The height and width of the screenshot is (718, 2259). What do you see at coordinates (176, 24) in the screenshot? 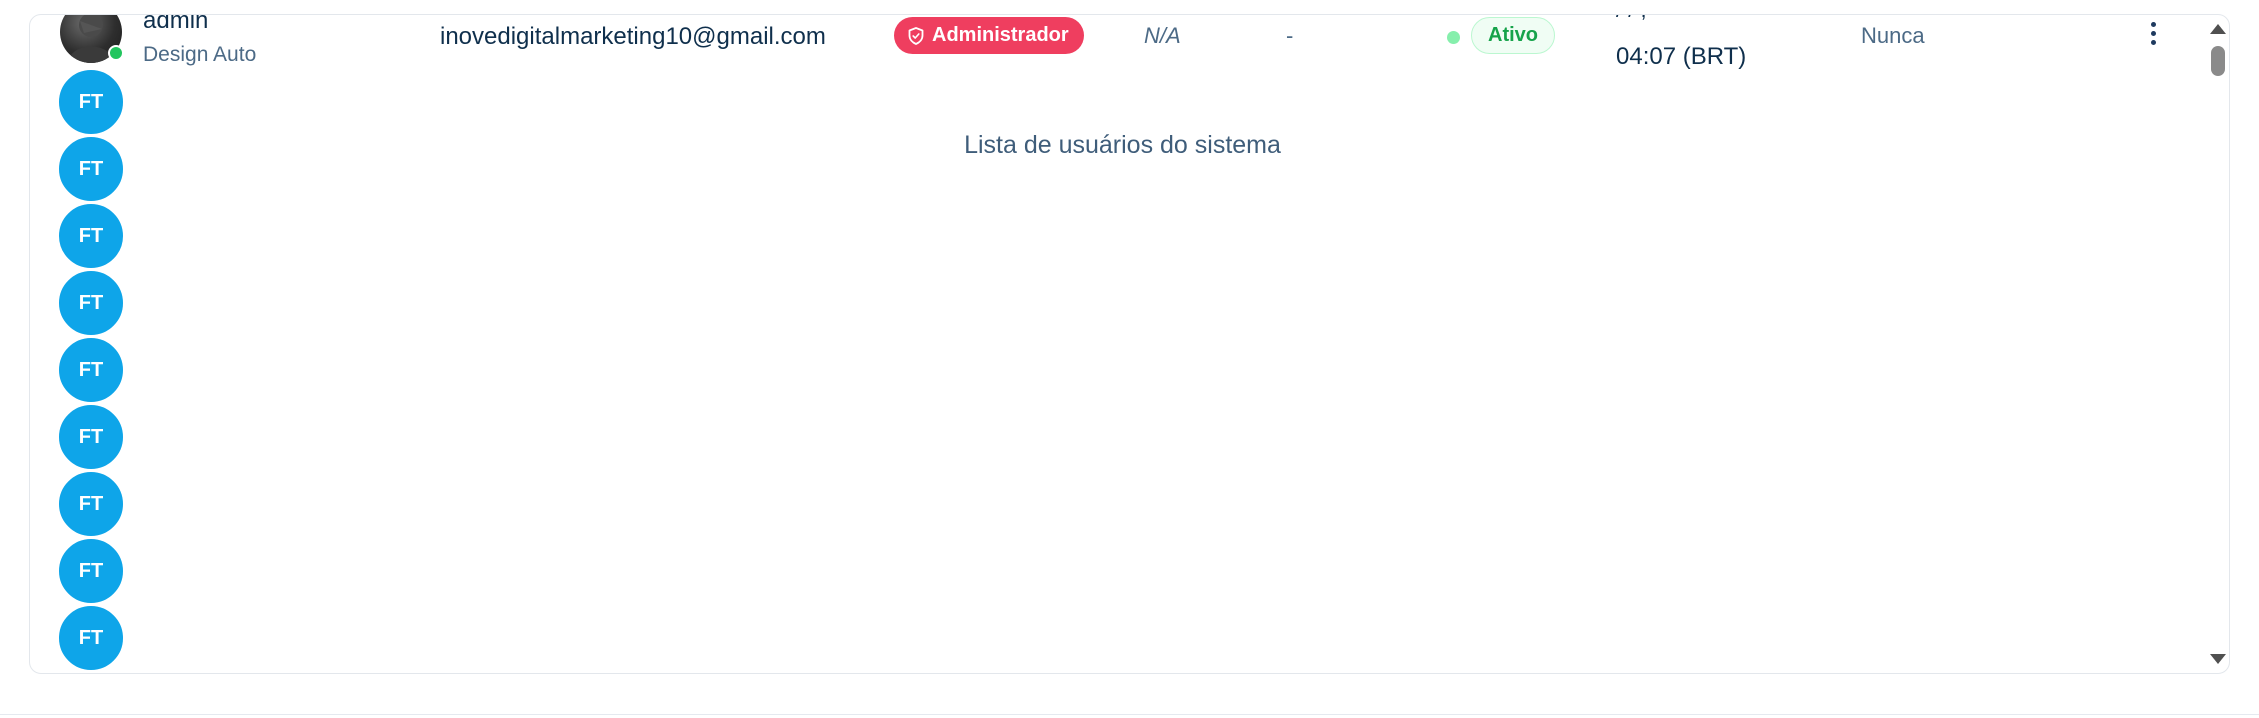
I see `user-name: admin` at bounding box center [176, 24].